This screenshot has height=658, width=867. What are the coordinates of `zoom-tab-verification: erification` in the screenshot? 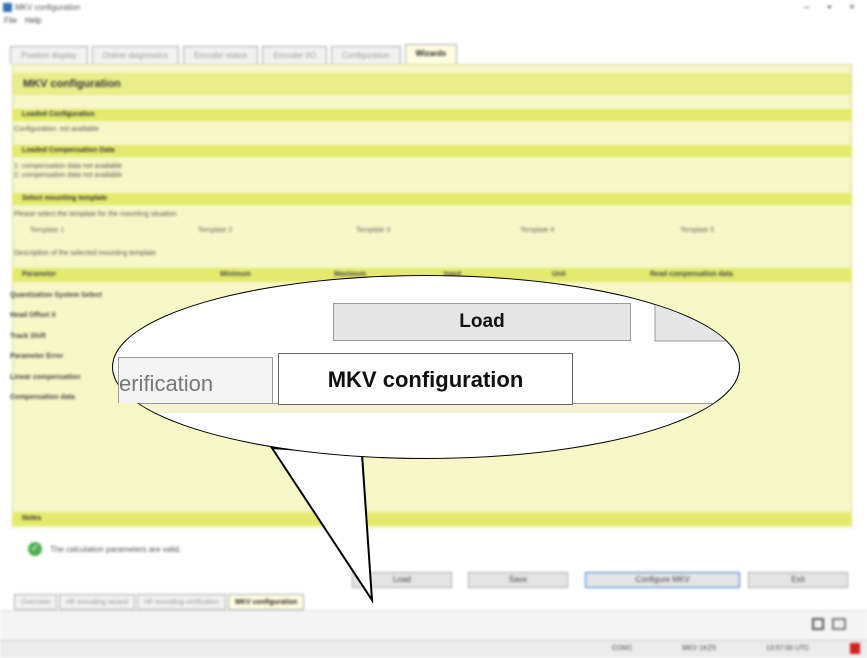 It's located at (195, 380).